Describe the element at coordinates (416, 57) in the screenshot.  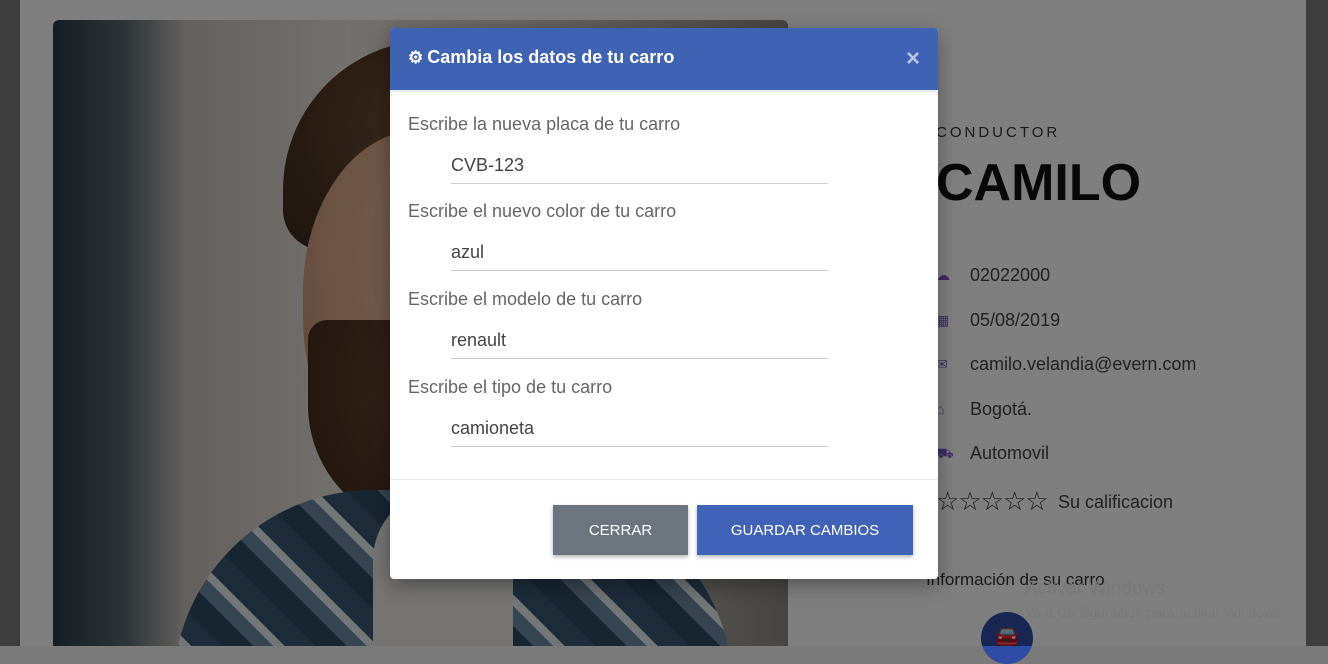
I see `gears-icon: ⚙` at that location.